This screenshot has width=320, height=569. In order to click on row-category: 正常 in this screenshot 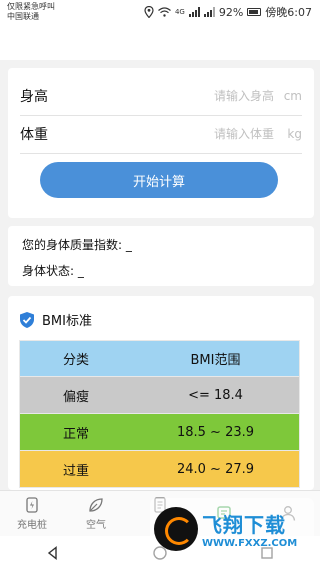, I will do `click(75, 434)`.